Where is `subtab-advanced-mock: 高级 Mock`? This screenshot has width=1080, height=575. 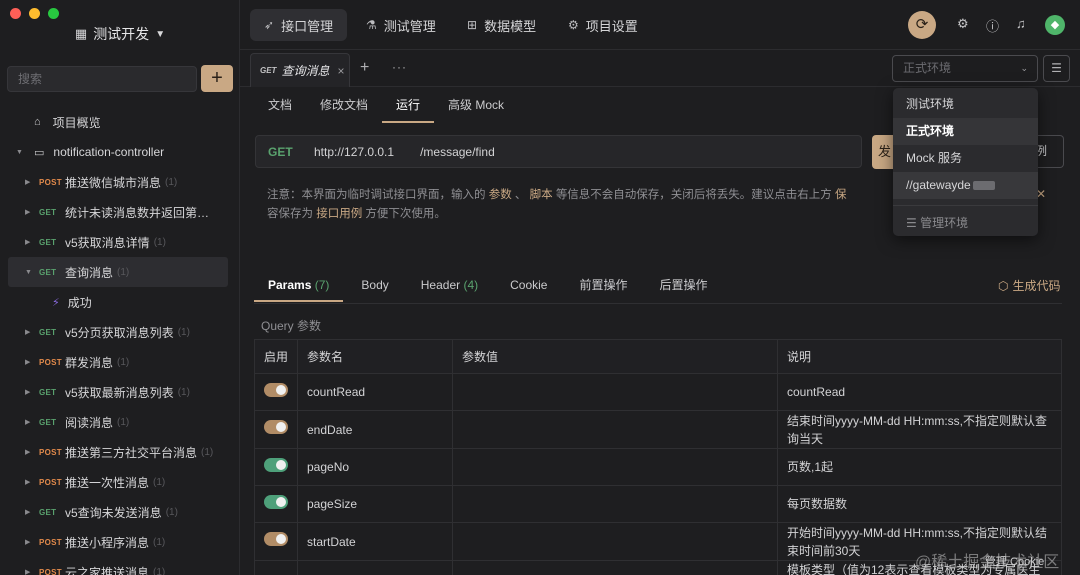
subtab-advanced-mock: 高级 Mock is located at coordinates (476, 105).